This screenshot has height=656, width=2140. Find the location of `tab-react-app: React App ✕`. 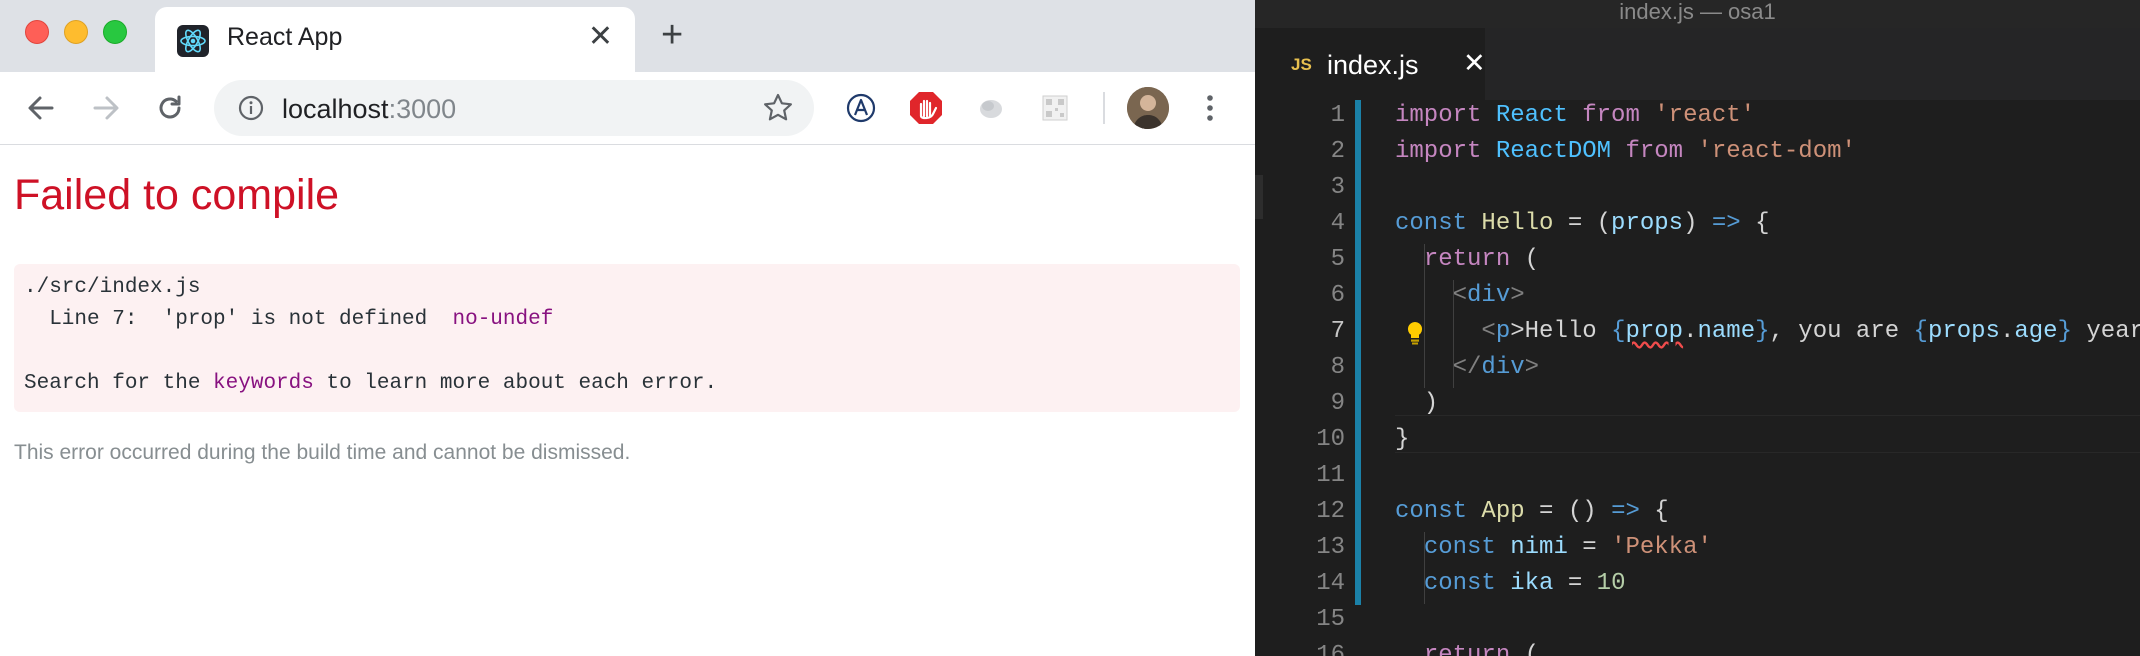

tab-react-app: React App ✕ is located at coordinates (395, 39).